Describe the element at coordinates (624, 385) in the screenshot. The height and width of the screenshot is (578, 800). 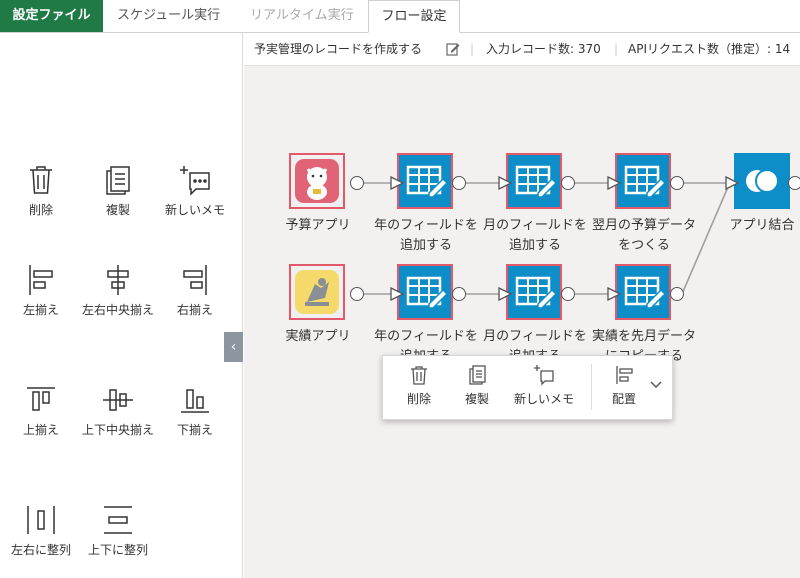
I see `popup-arrange-button: 配置` at that location.